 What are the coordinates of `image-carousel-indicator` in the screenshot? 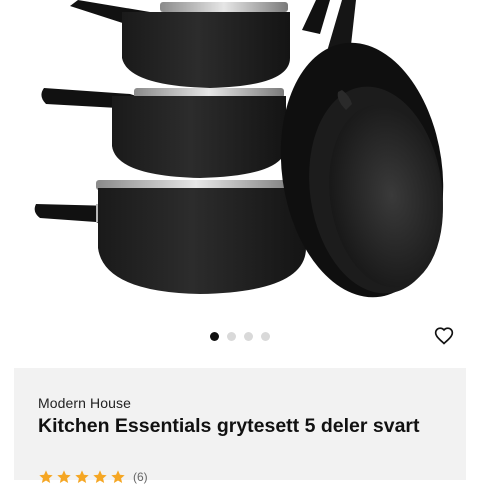 It's located at (240, 337).